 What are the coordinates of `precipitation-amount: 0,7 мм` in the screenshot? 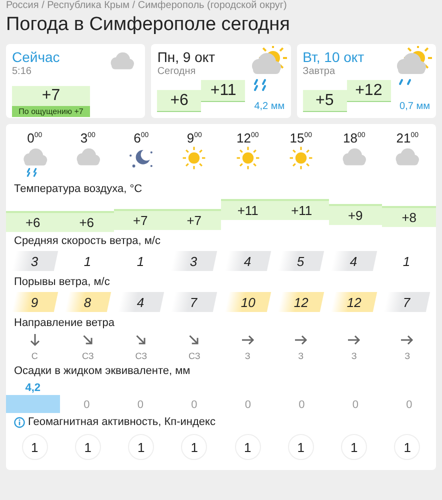 It's located at (415, 106).